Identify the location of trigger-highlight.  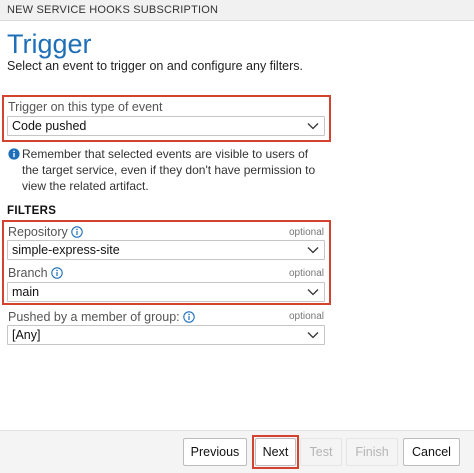
(166, 118).